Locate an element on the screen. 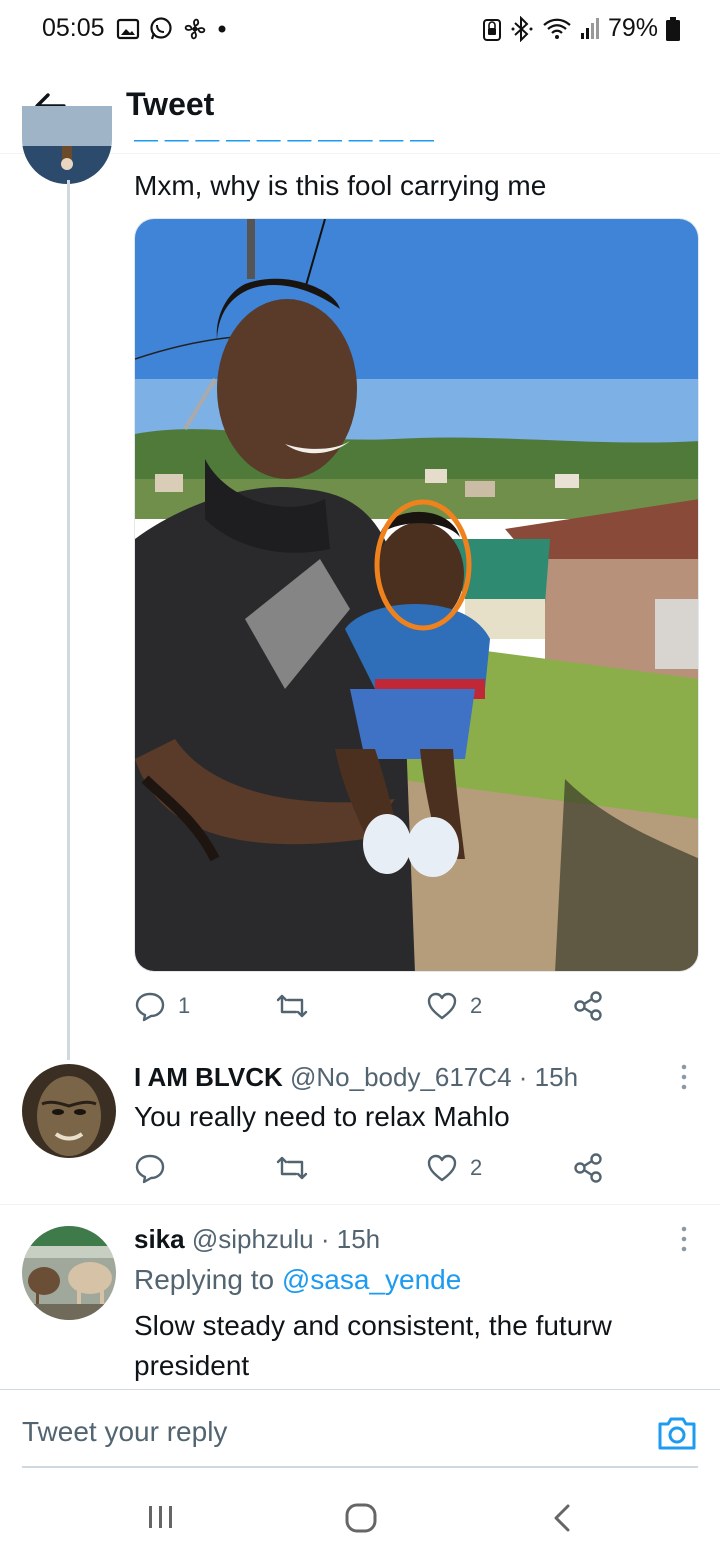 This screenshot has height=1560, width=720. reply1-retweet-button is located at coordinates (292, 1168).